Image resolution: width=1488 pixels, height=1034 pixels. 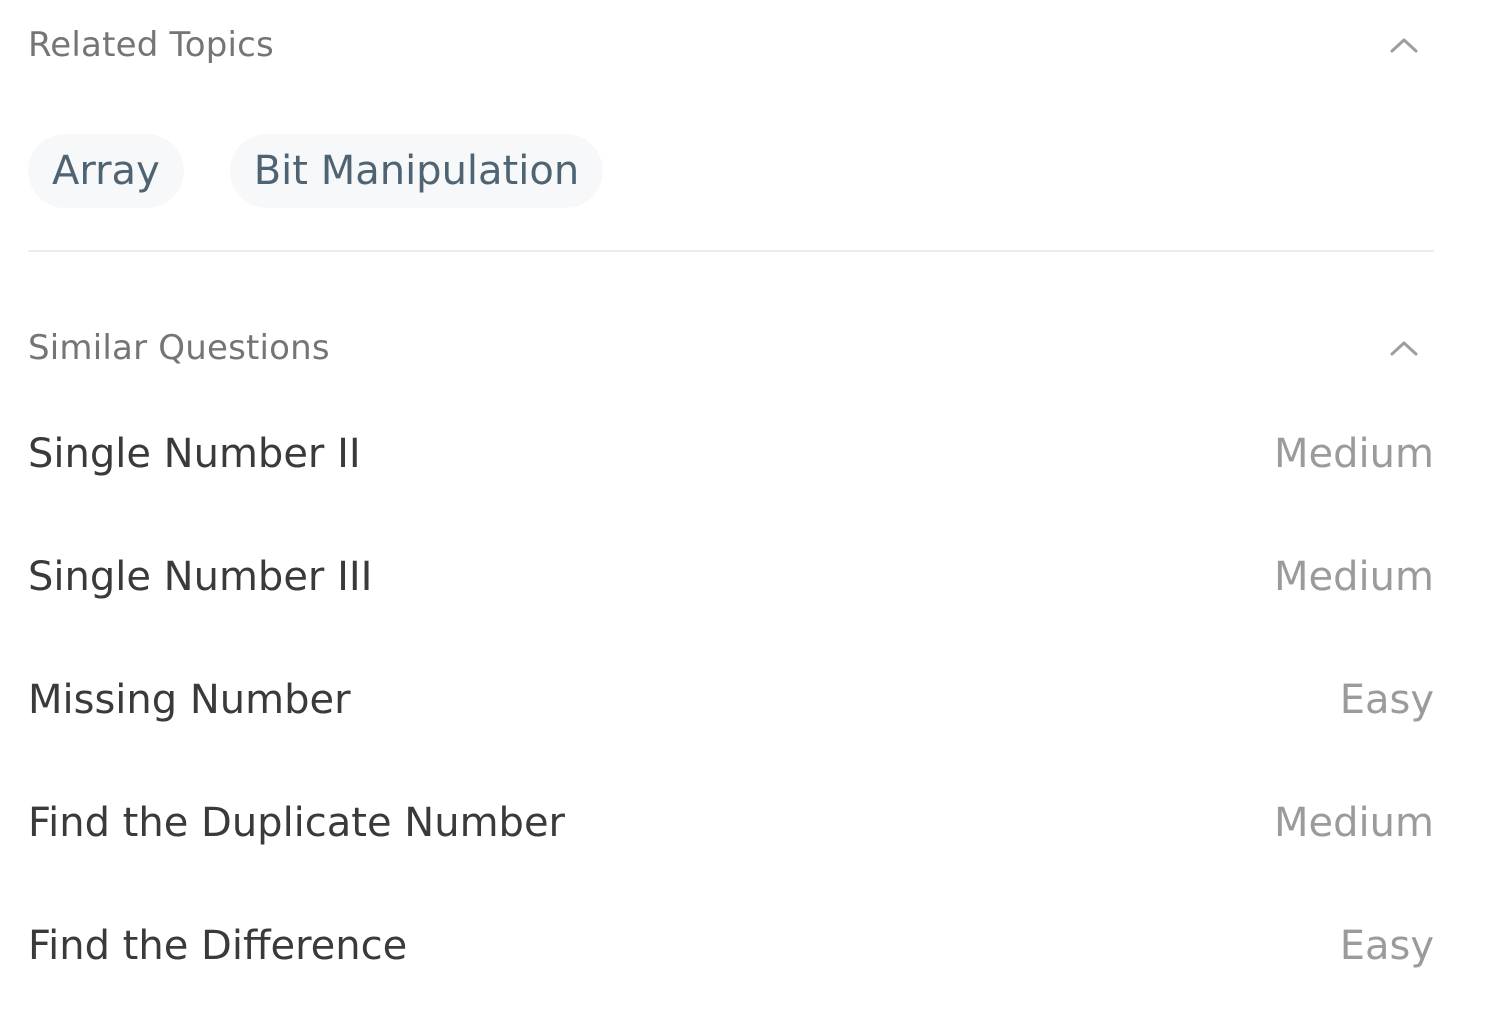 What do you see at coordinates (151, 45) in the screenshot?
I see `related-topics-title: Related Topics` at bounding box center [151, 45].